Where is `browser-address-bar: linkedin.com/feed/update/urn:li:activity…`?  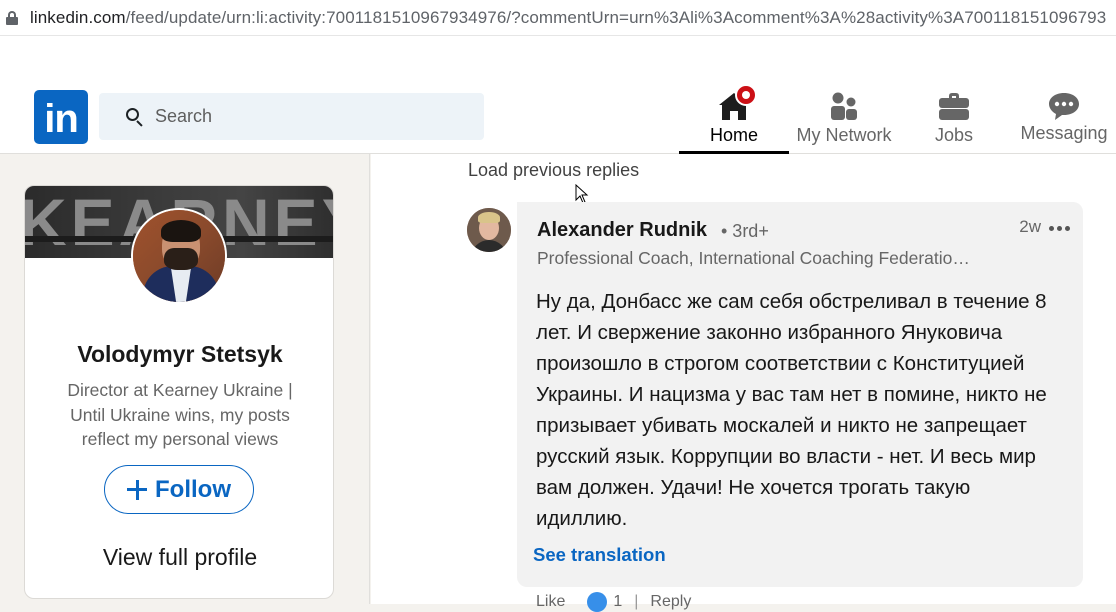
browser-address-bar: linkedin.com/feed/update/urn:li:activity… is located at coordinates (558, 18).